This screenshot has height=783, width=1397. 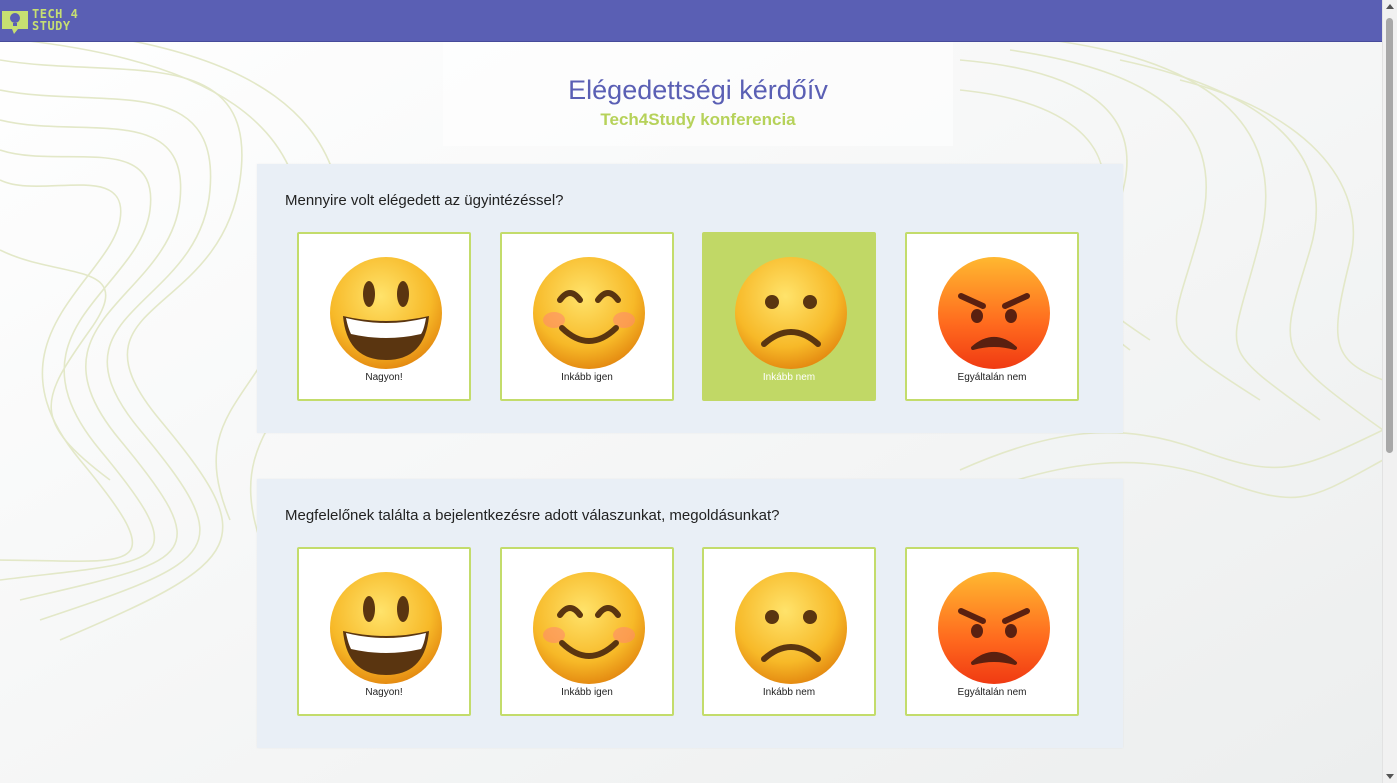 What do you see at coordinates (15, 22) in the screenshot?
I see `lightbulb-logo-icon` at bounding box center [15, 22].